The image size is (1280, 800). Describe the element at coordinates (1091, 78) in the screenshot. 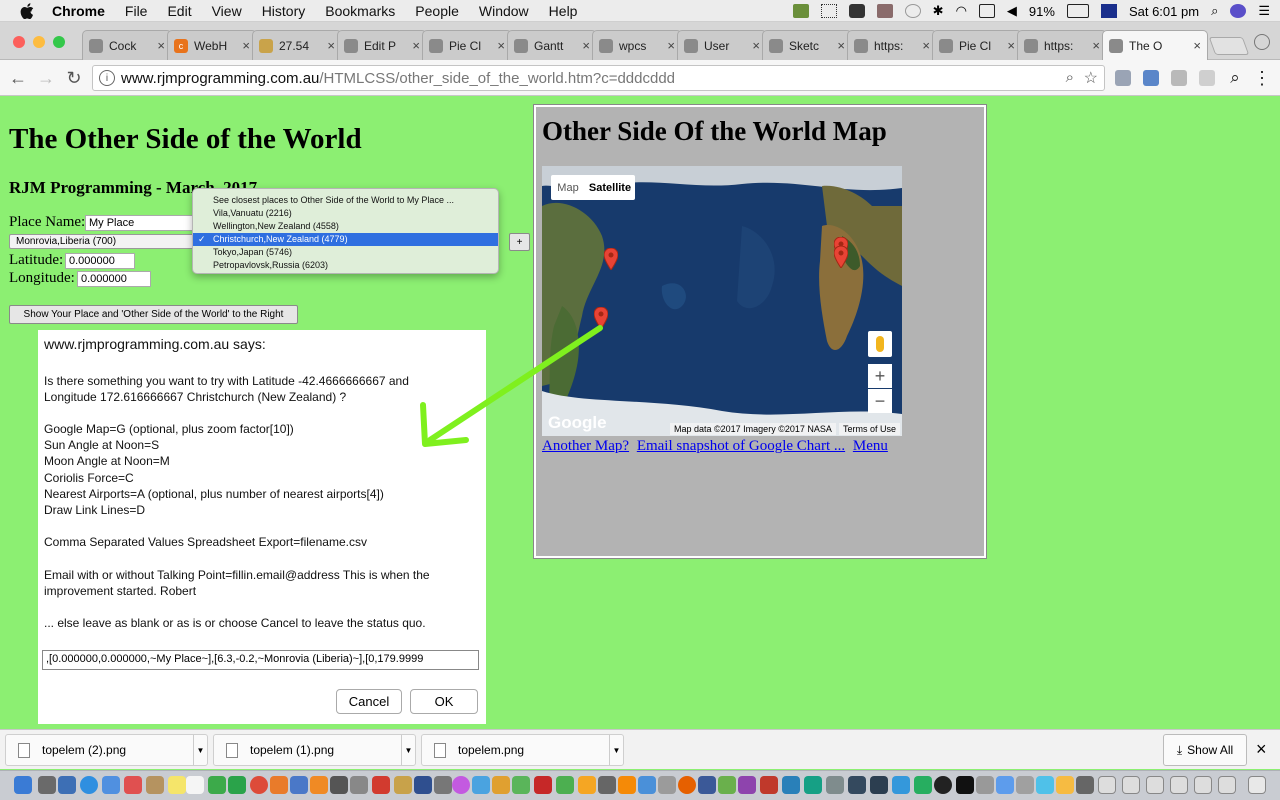

I see `bookmark-star-icon: ☆` at that location.